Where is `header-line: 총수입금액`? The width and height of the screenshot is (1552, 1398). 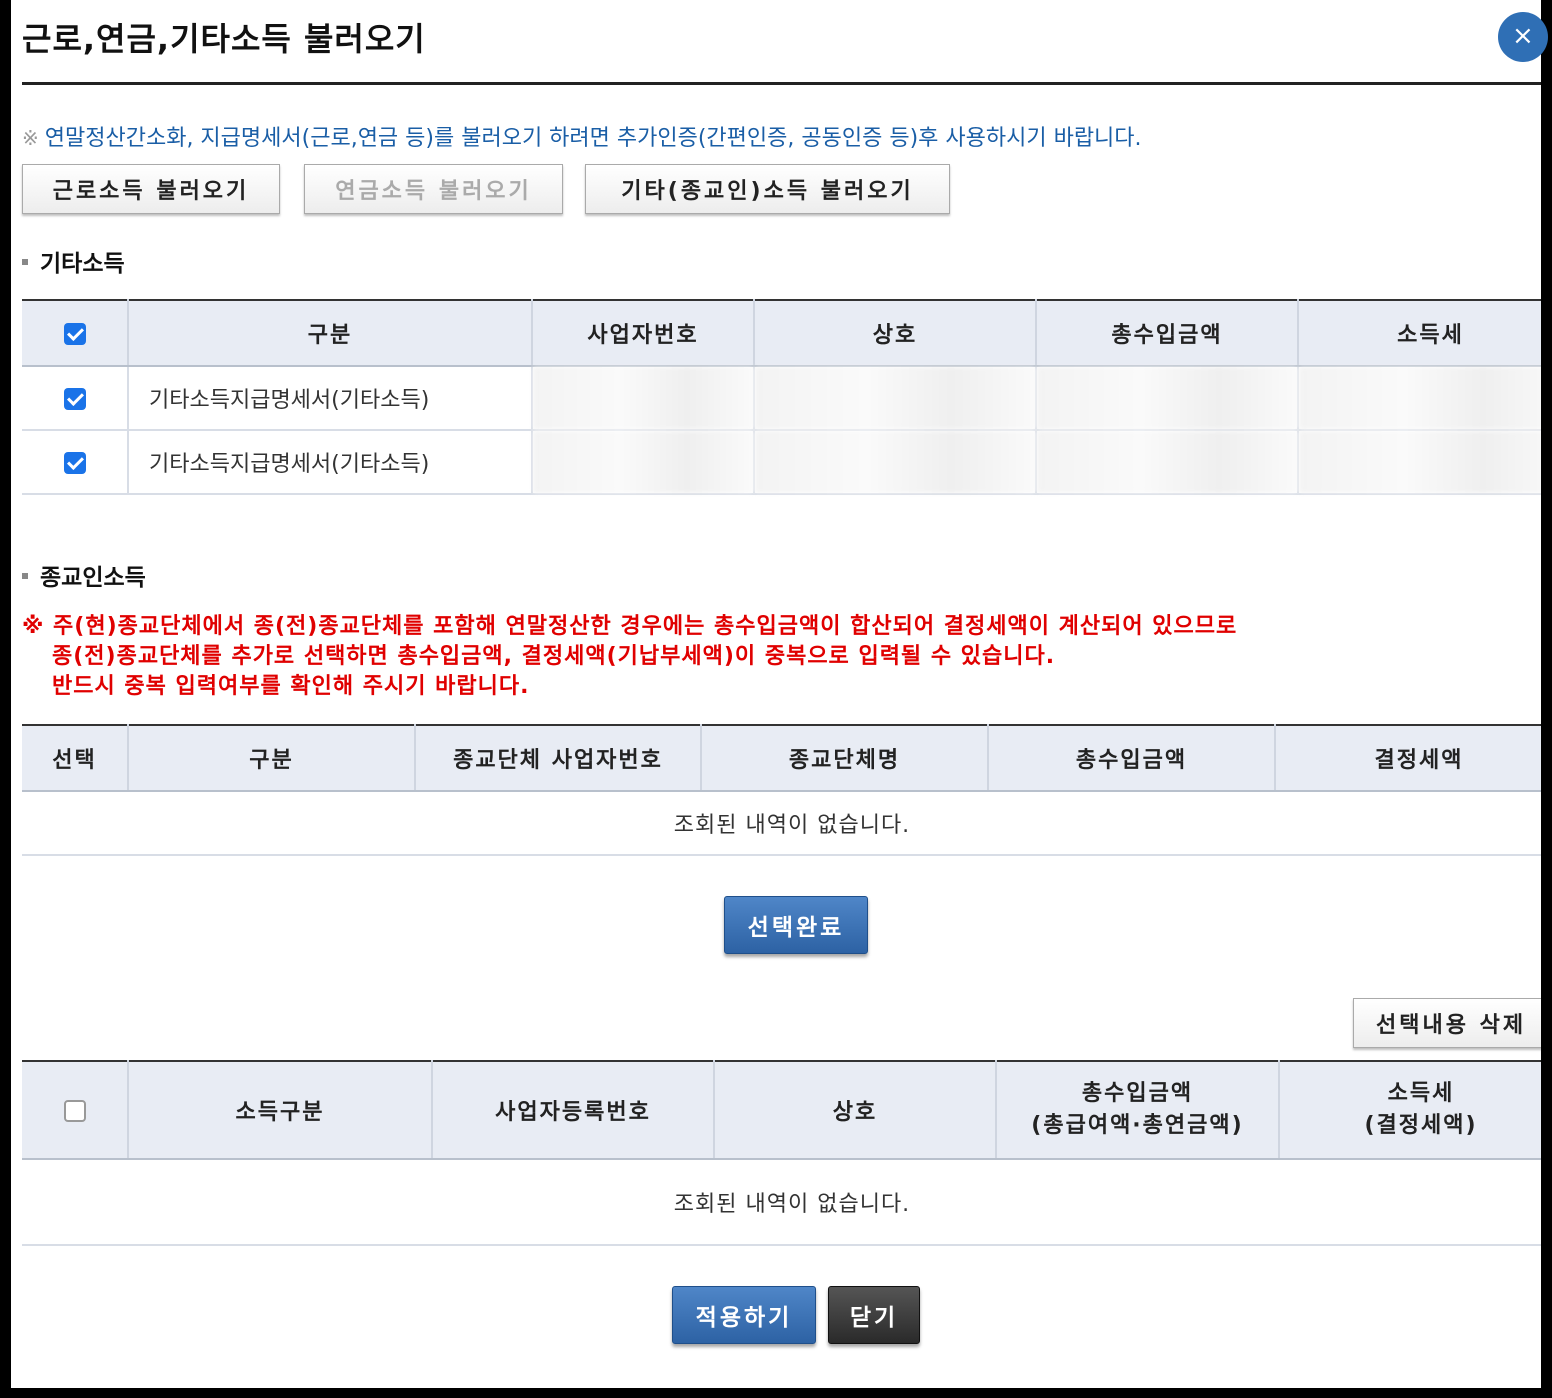
header-line: 총수입금액 is located at coordinates (1137, 1093).